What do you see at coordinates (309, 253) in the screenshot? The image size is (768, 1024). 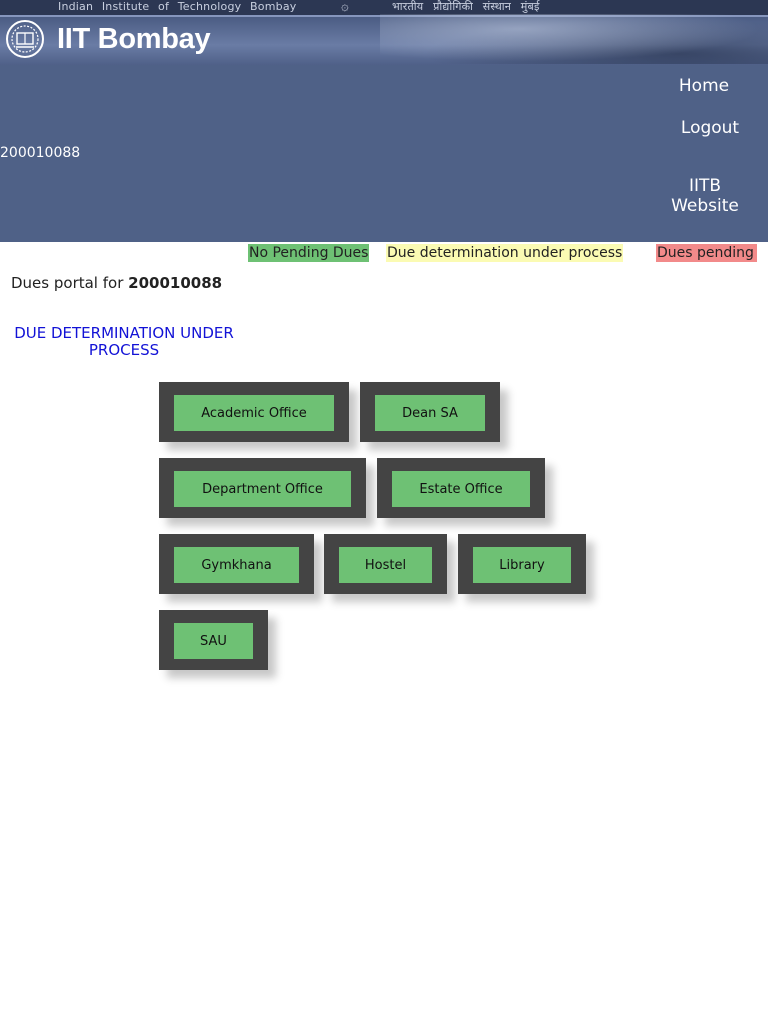 I see `legend-no-pending-dues: No Pending Dues` at bounding box center [309, 253].